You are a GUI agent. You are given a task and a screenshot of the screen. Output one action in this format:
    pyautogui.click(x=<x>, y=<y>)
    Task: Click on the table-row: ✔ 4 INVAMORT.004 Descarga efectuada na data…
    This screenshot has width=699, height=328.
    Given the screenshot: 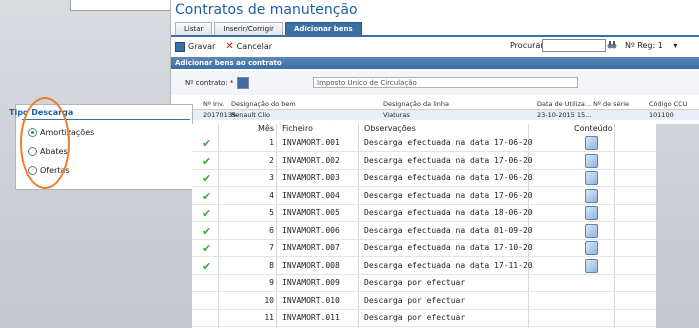 What is the action you would take?
    pyautogui.click(x=424, y=196)
    